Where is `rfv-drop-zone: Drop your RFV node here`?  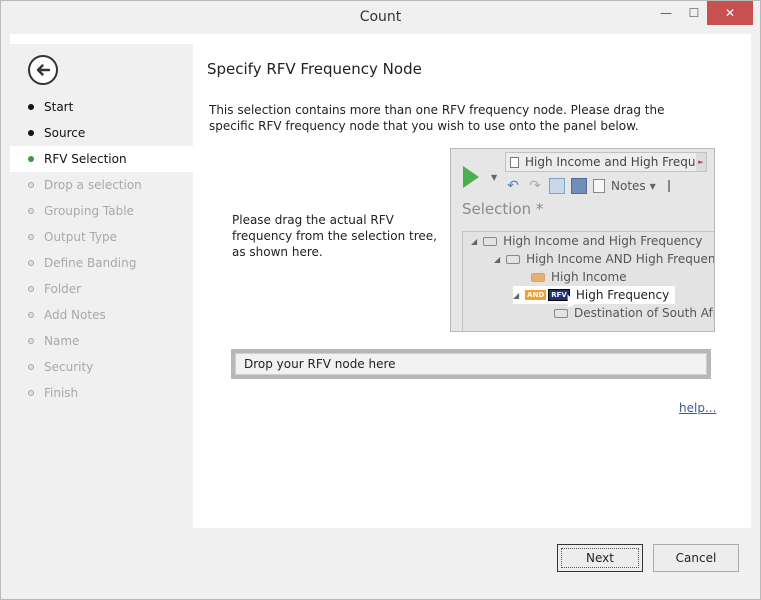
rfv-drop-zone: Drop your RFV node here is located at coordinates (471, 364).